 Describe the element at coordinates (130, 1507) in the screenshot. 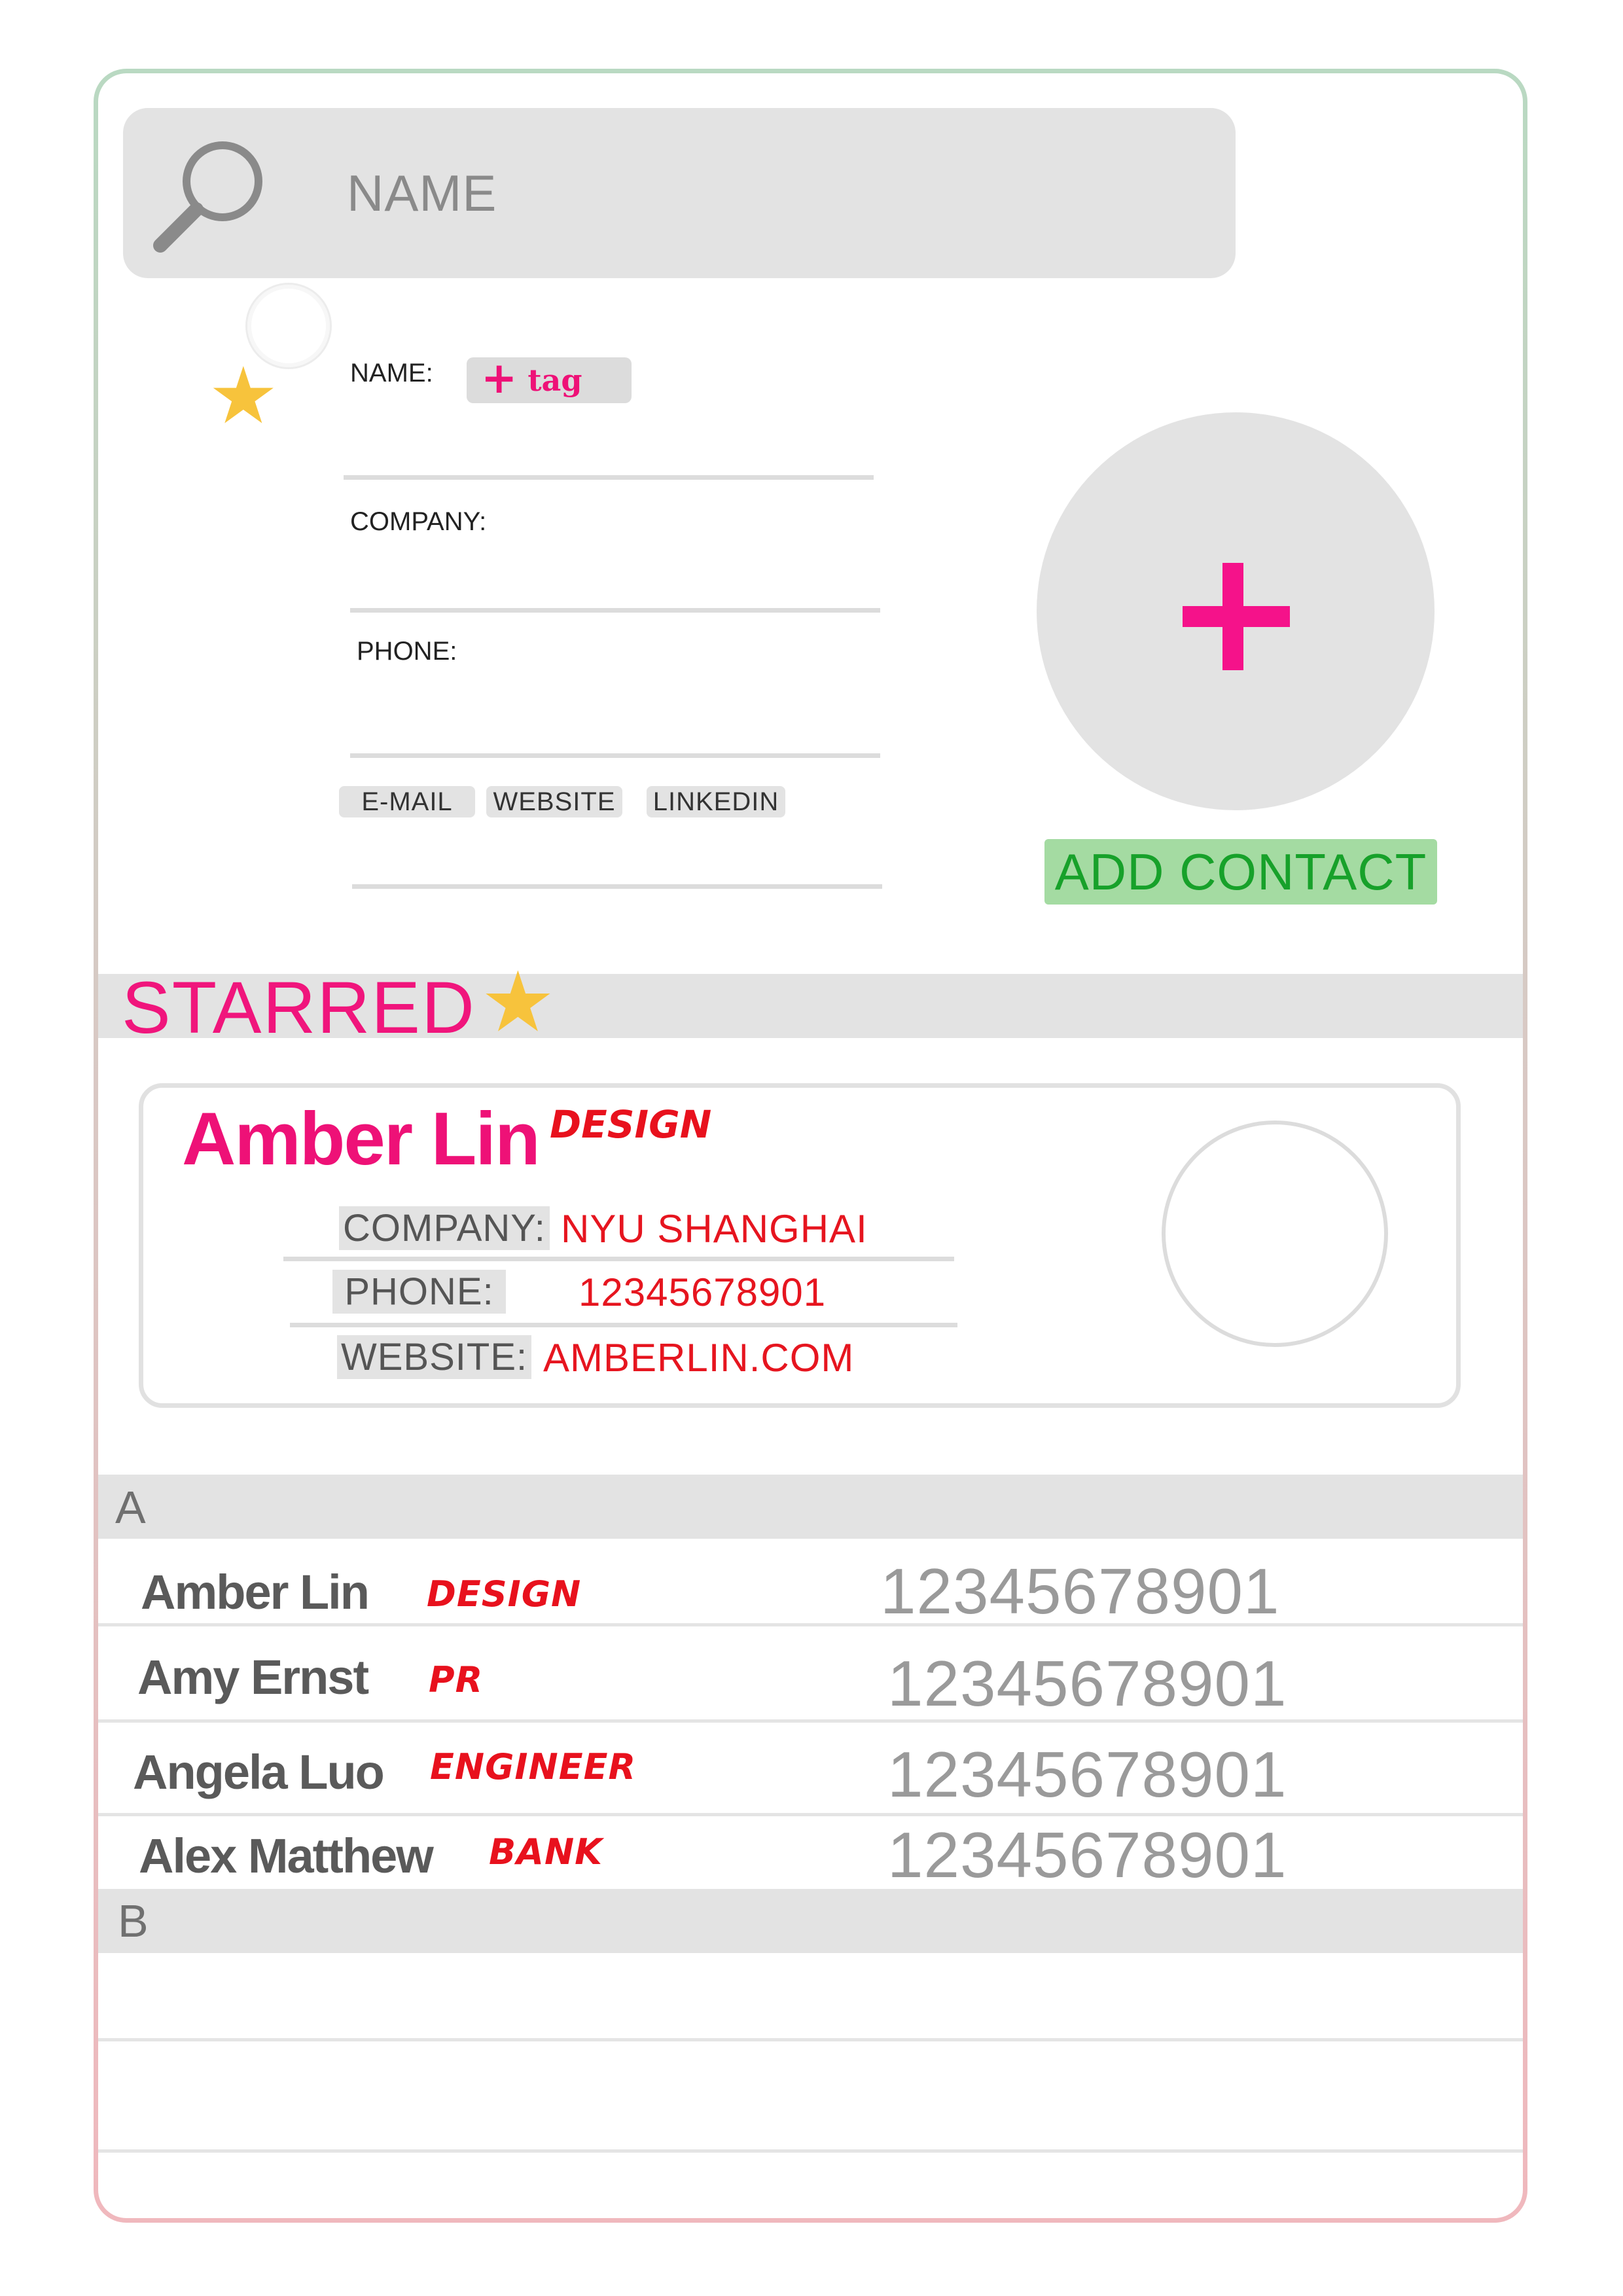

I see `section-letter-a: A` at that location.